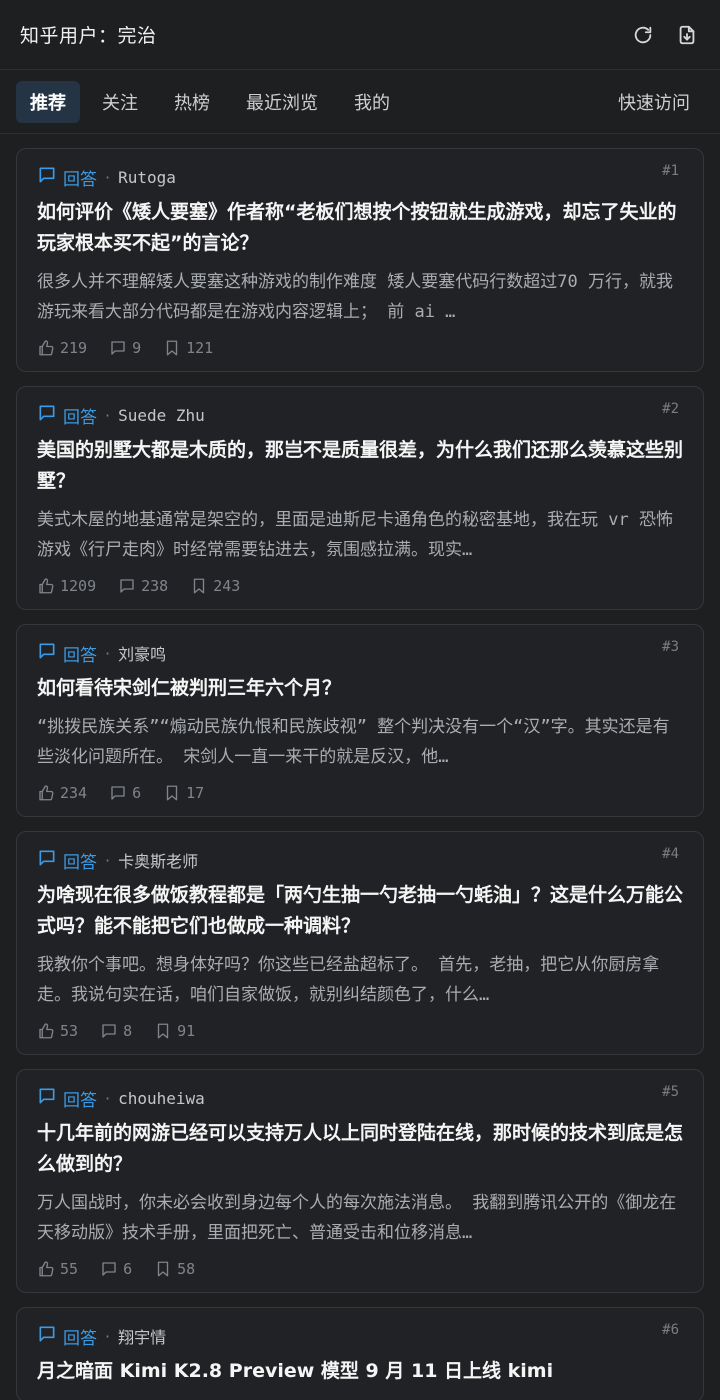 Image resolution: width=720 pixels, height=1400 pixels. Describe the element at coordinates (158, 860) in the screenshot. I see `author-name: 卡奥斯老师` at that location.